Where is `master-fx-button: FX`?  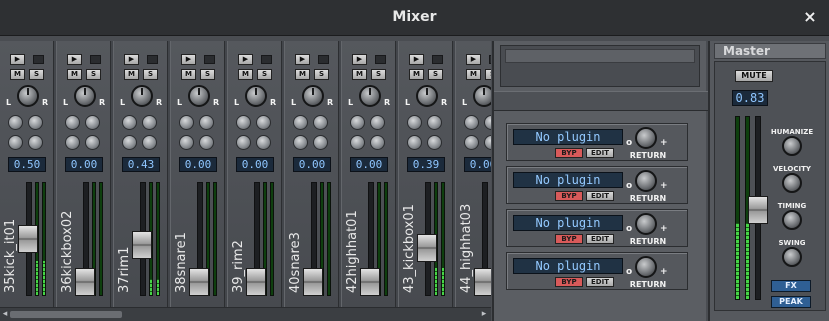
master-fx-button: FX is located at coordinates (791, 286).